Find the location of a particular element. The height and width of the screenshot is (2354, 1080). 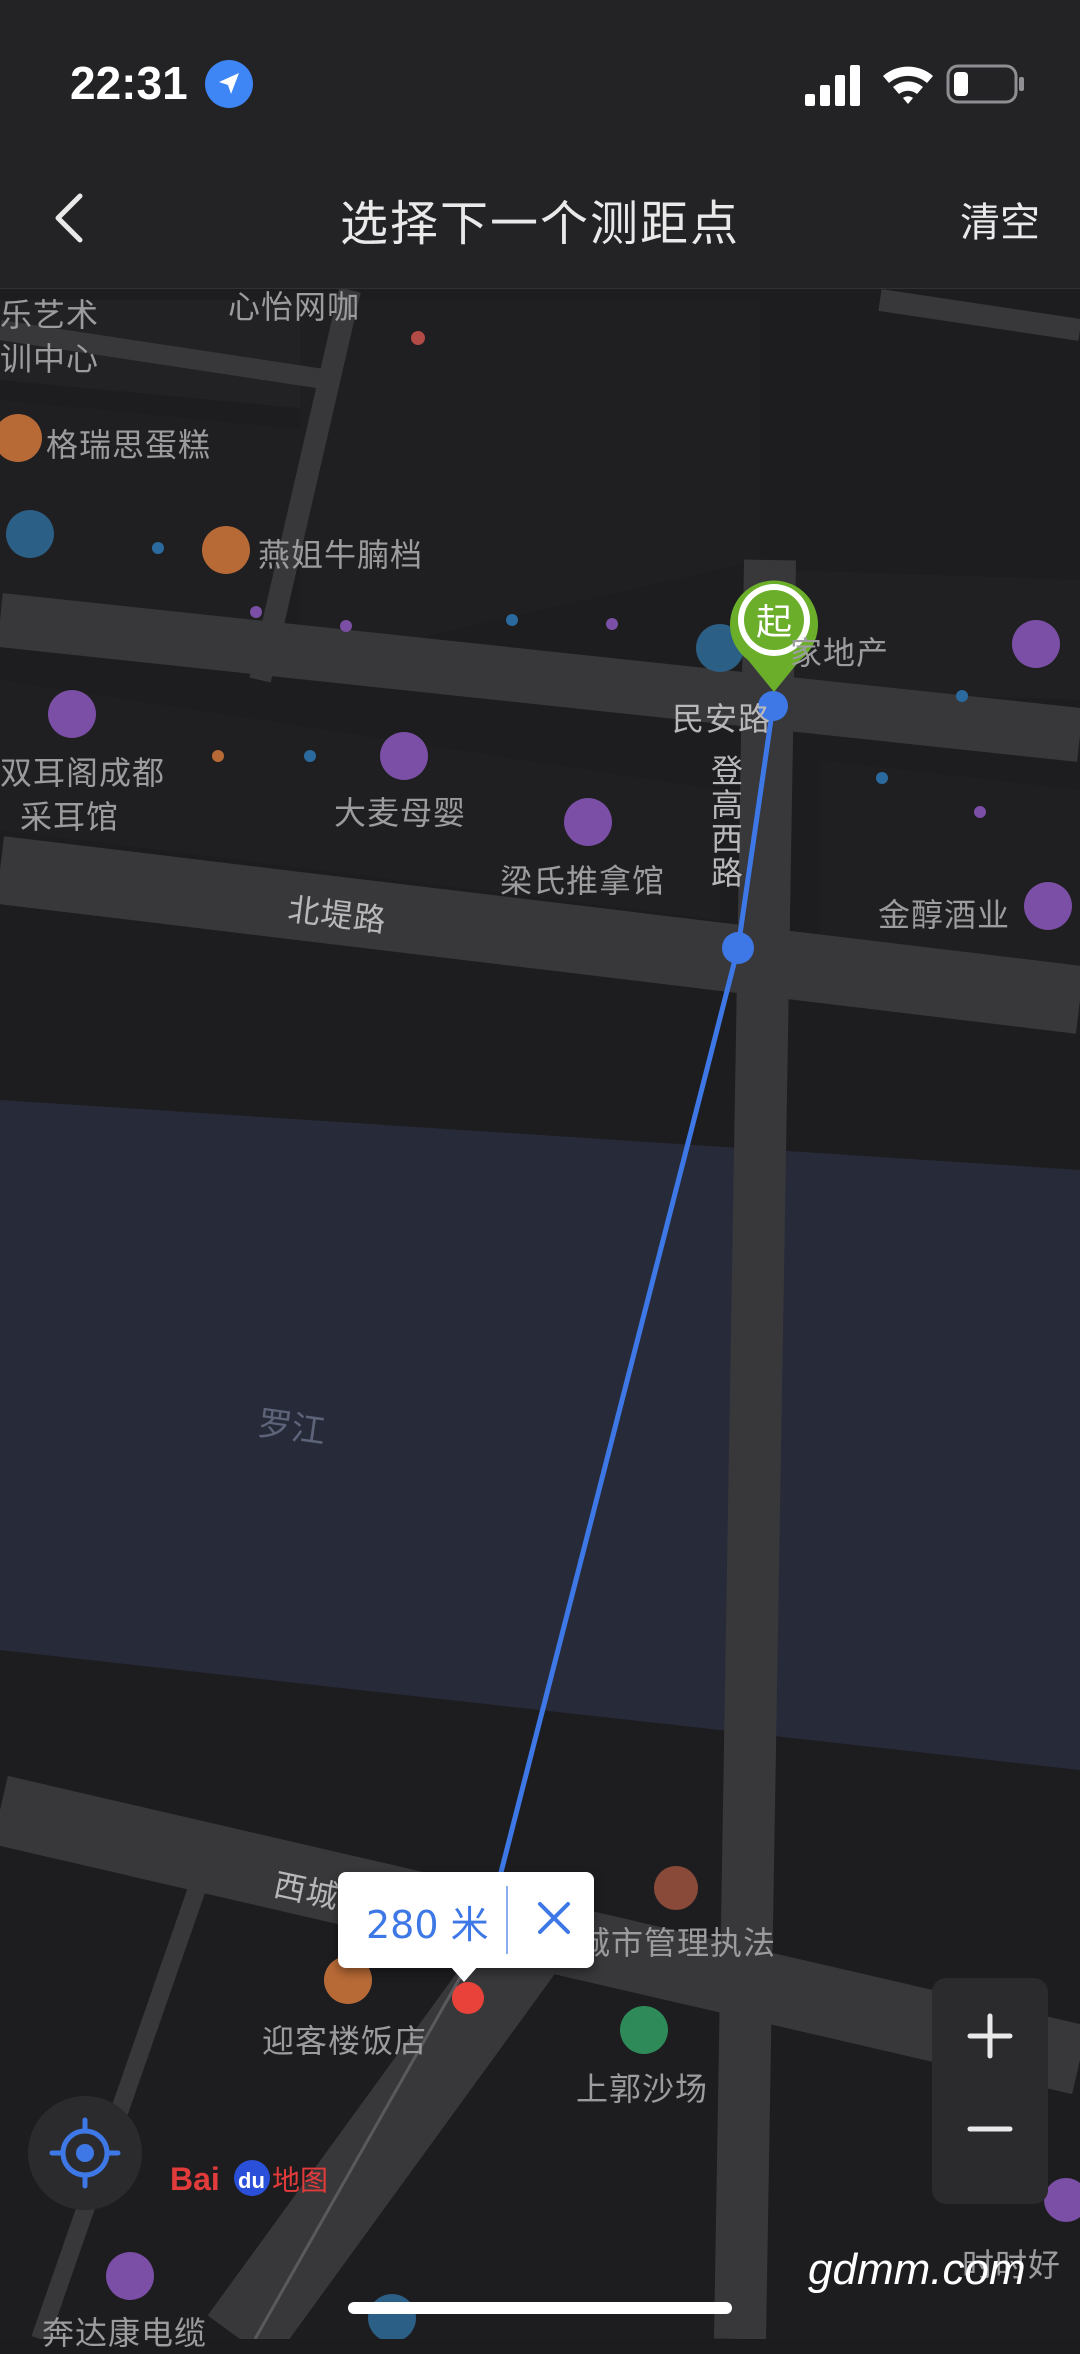

road-label: 民安路 is located at coordinates (722, 719).